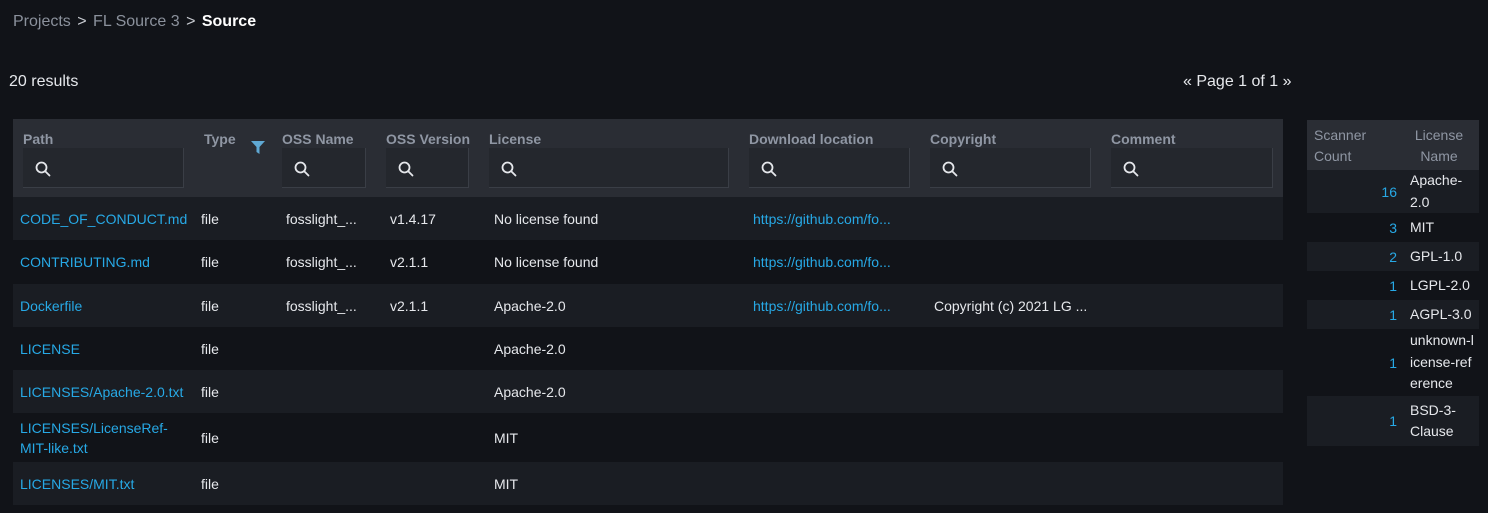 Image resolution: width=1488 pixels, height=513 pixels. I want to click on scanner-count-link: 2, so click(1393, 256).